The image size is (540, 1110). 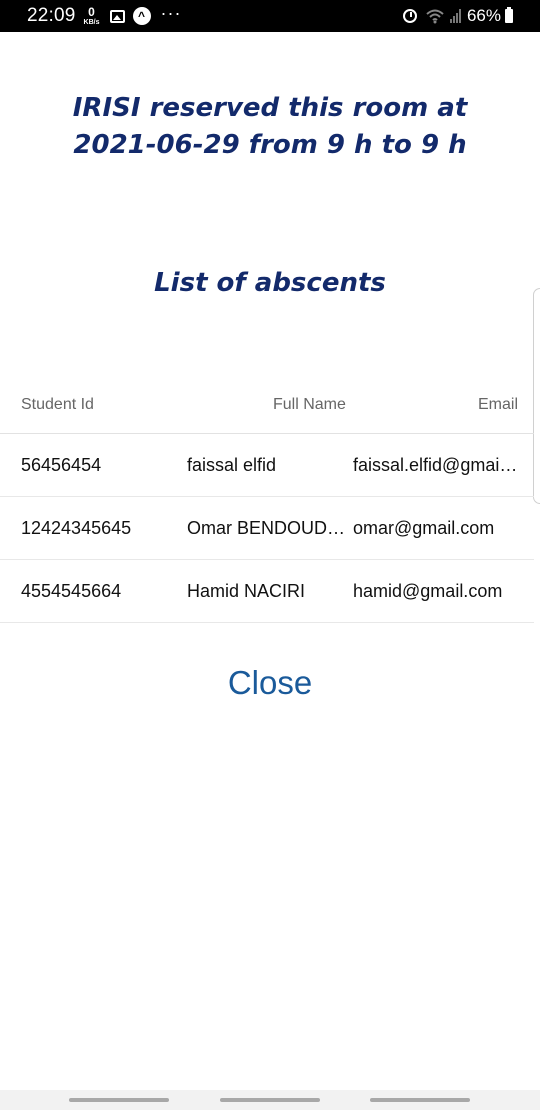 What do you see at coordinates (141, 16) in the screenshot?
I see `app-circle-icon: ^` at bounding box center [141, 16].